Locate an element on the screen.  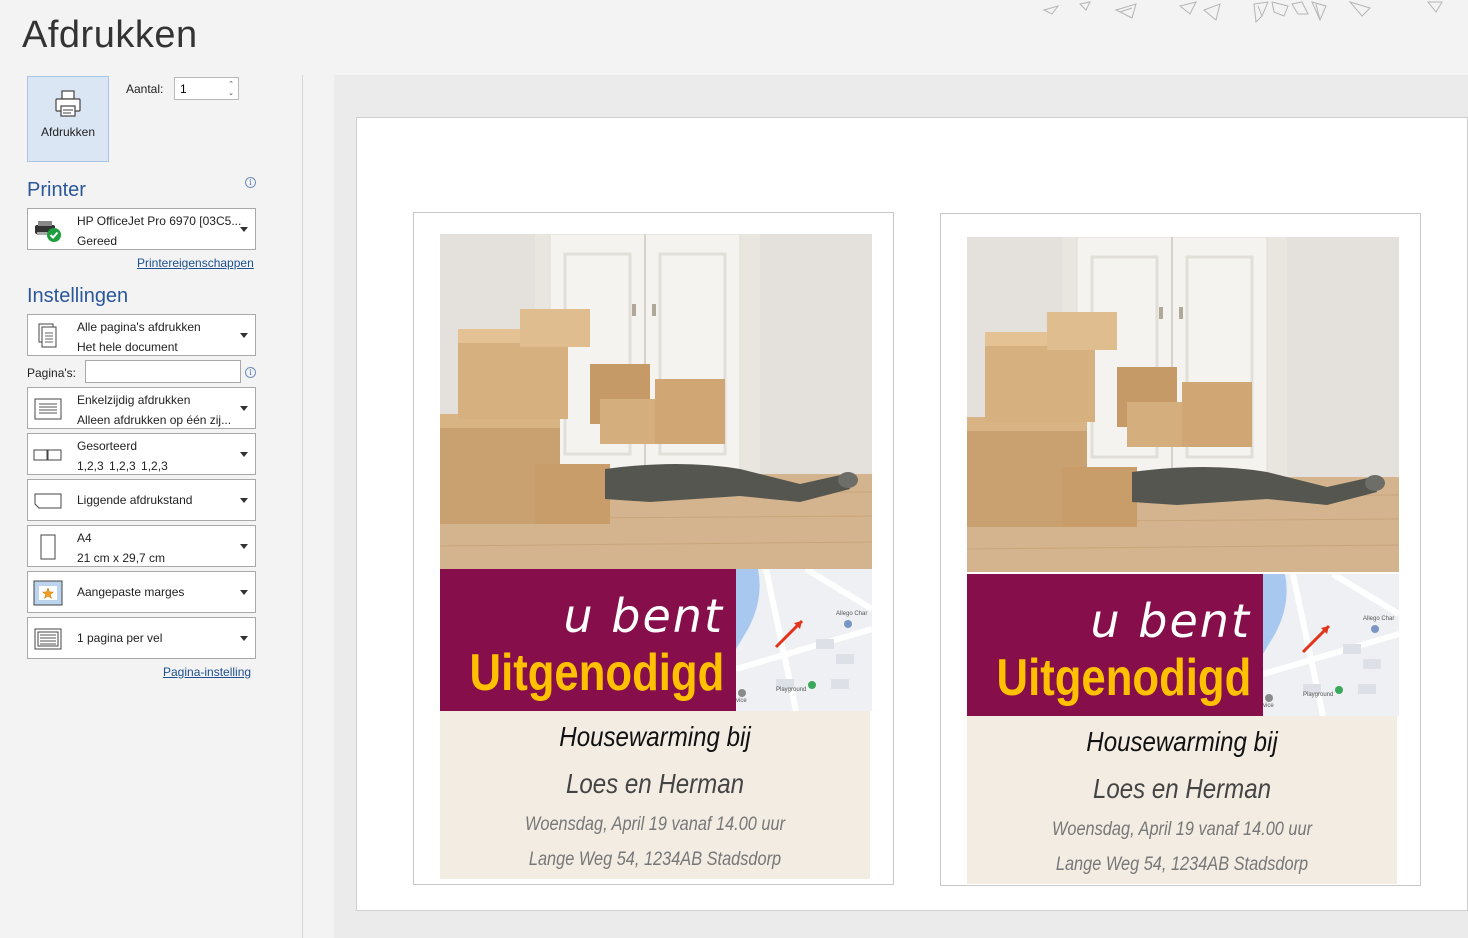
settings-heading: Instellingen is located at coordinates (78, 296).